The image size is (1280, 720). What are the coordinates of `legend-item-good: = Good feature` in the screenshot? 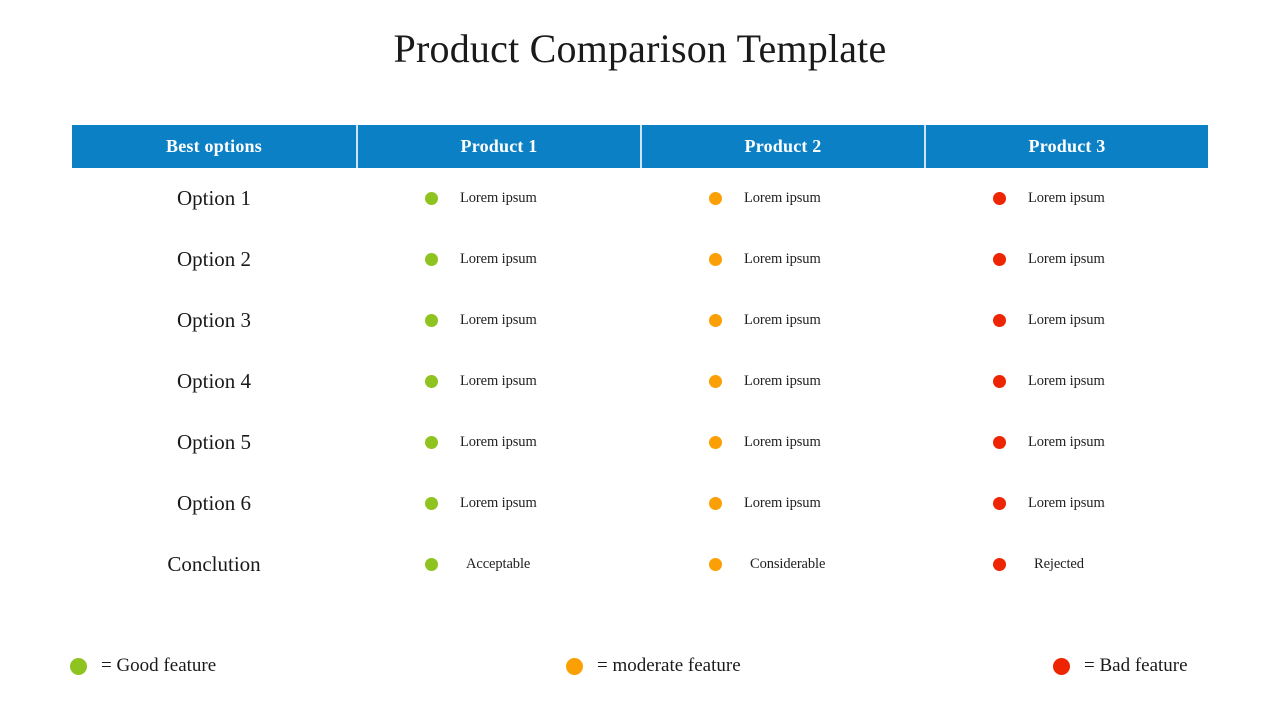 It's located at (143, 666).